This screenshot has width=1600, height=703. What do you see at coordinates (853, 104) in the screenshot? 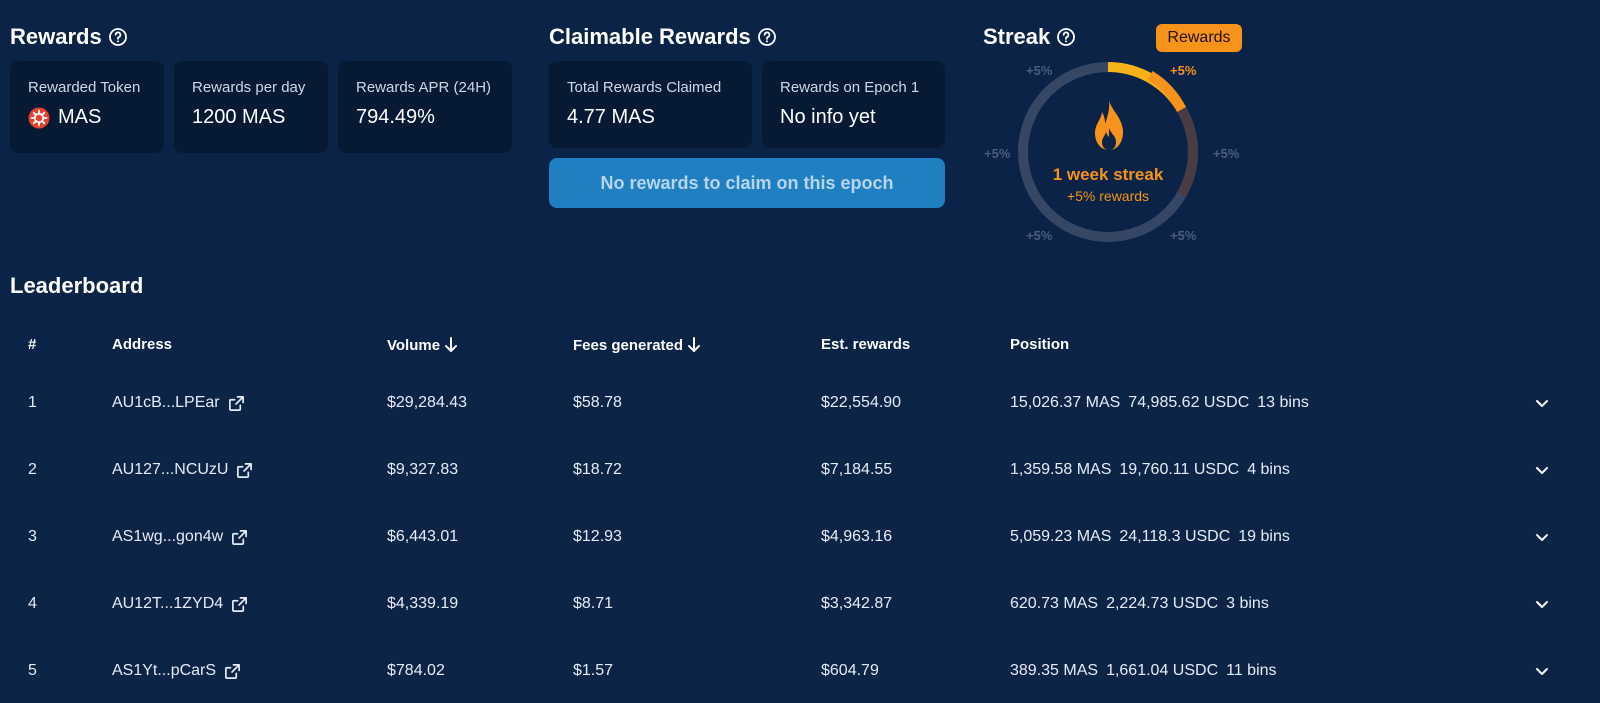
I see `epoch-rewards-card: Rewards on Epoch 1 No info yet` at bounding box center [853, 104].